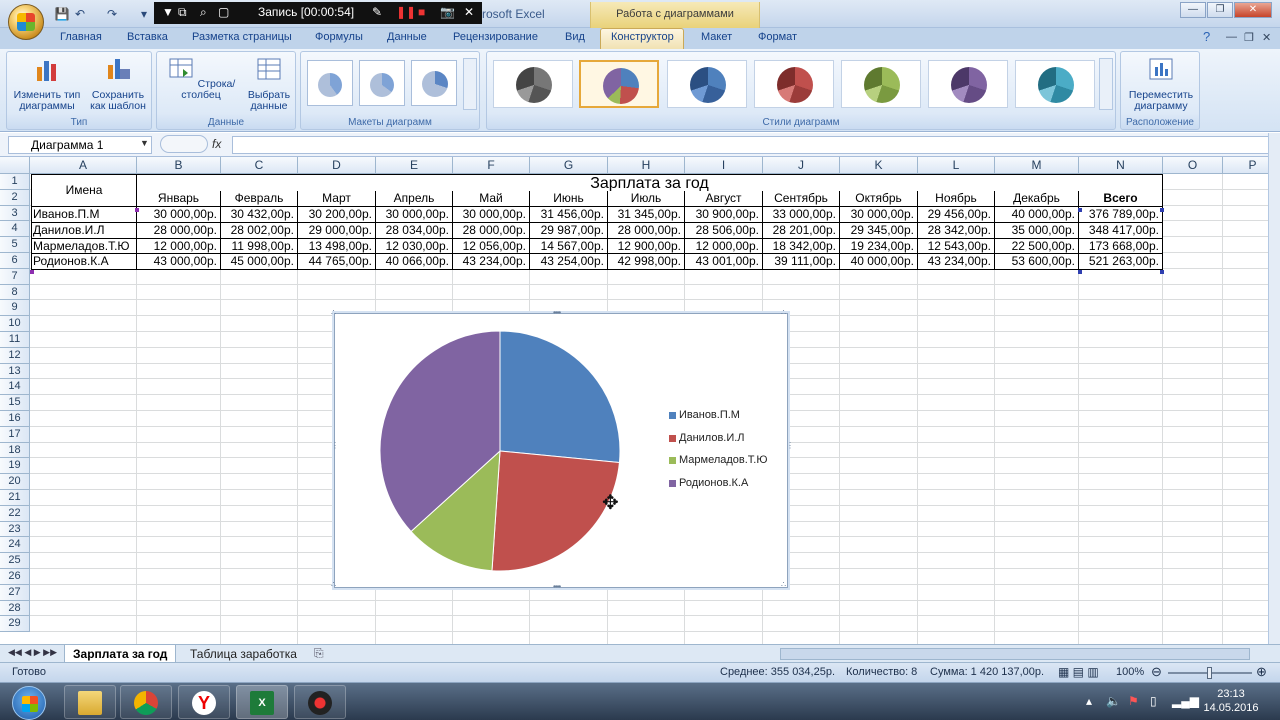 The width and height of the screenshot is (1280, 720). Describe the element at coordinates (259, 199) in the screenshot. I see `month-header-cell: Февраль` at that location.